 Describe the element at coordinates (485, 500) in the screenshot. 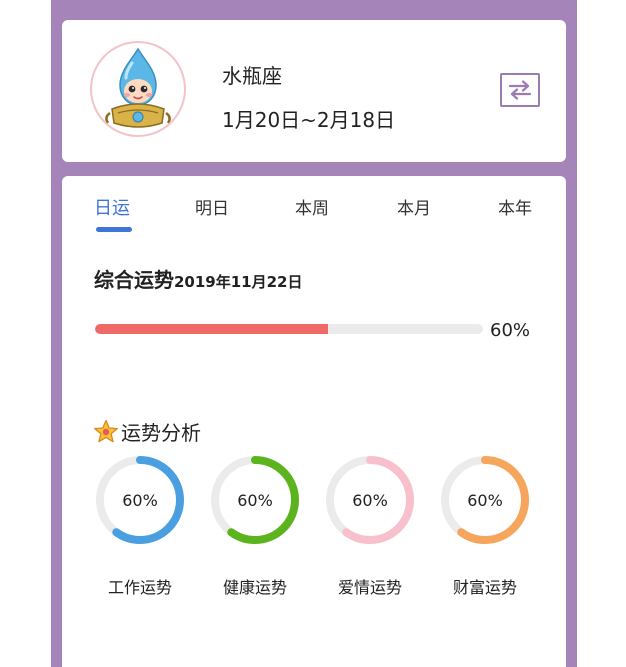

I see `wealth-fortune-value: 60%` at that location.